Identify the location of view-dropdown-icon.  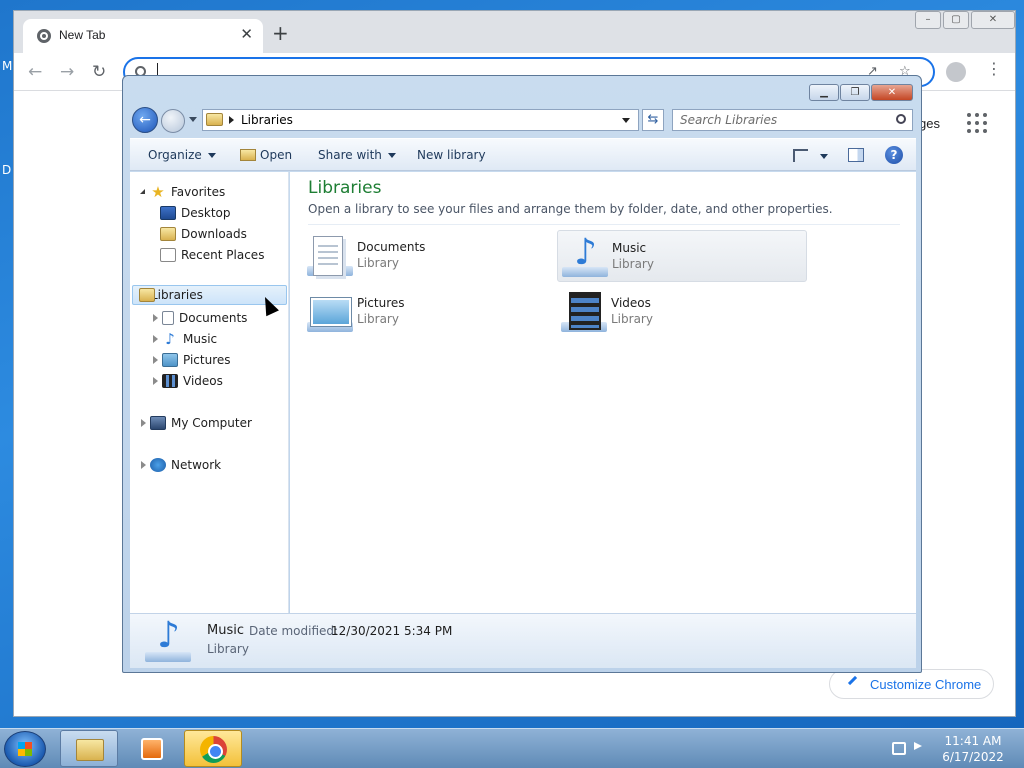
(824, 156).